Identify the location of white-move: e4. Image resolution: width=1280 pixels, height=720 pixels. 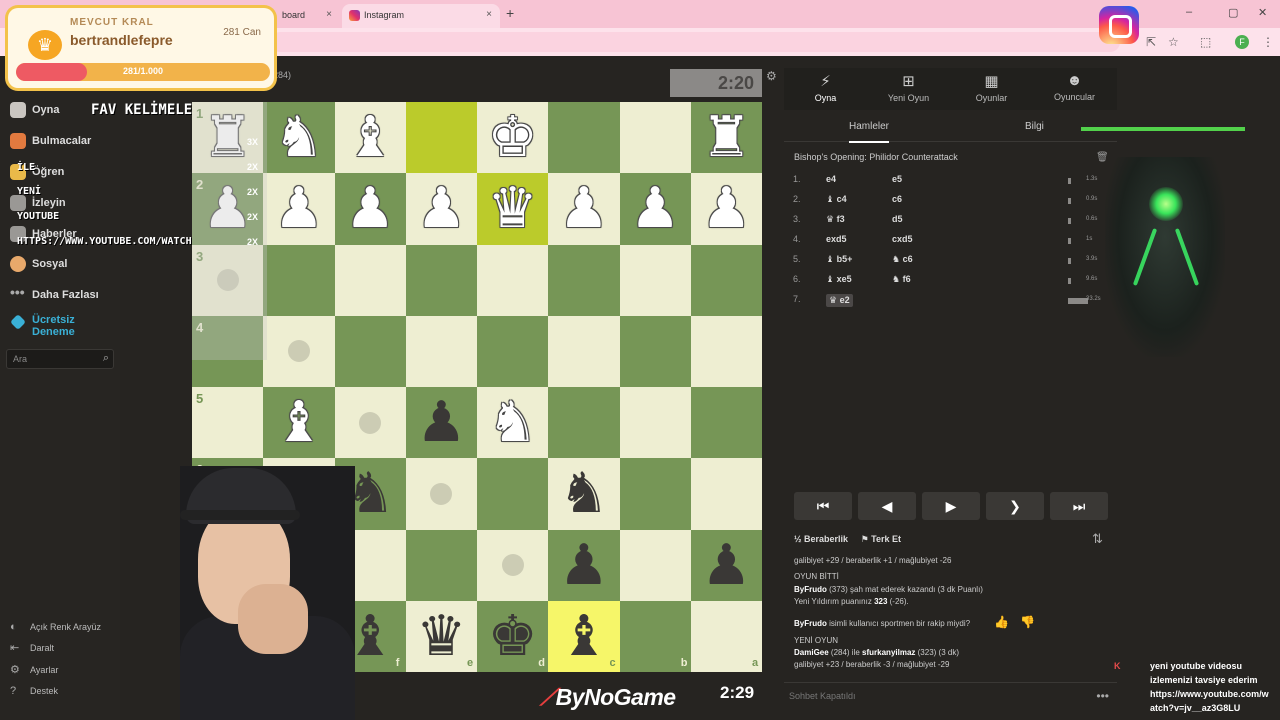
(831, 179).